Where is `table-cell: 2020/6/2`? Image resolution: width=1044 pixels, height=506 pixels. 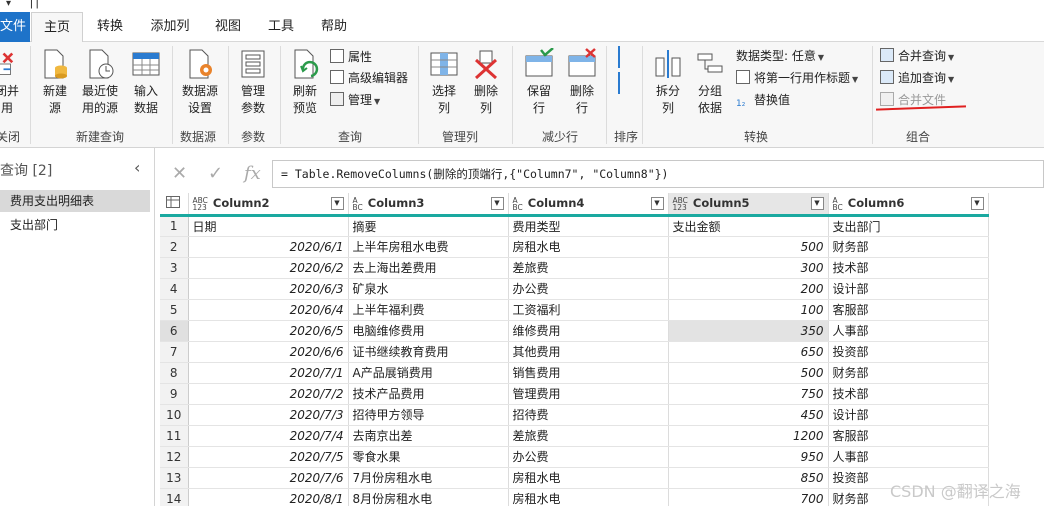
table-cell: 2020/6/2 is located at coordinates (268, 268).